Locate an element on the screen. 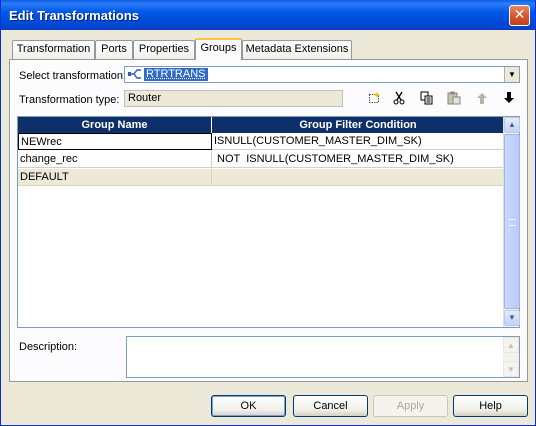 This screenshot has height=426, width=536. select-transformation-label: Select transformation: is located at coordinates (72, 76).